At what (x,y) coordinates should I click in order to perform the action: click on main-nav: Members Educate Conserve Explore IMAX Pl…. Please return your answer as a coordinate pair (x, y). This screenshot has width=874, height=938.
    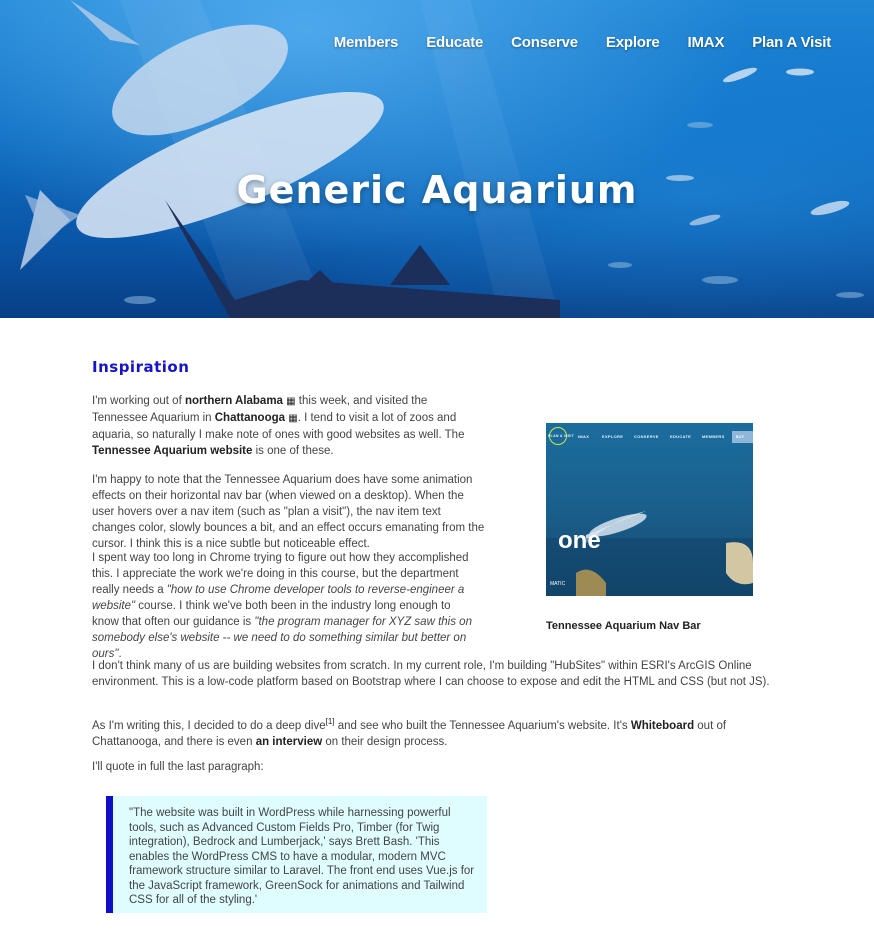
    Looking at the image, I should click on (568, 42).